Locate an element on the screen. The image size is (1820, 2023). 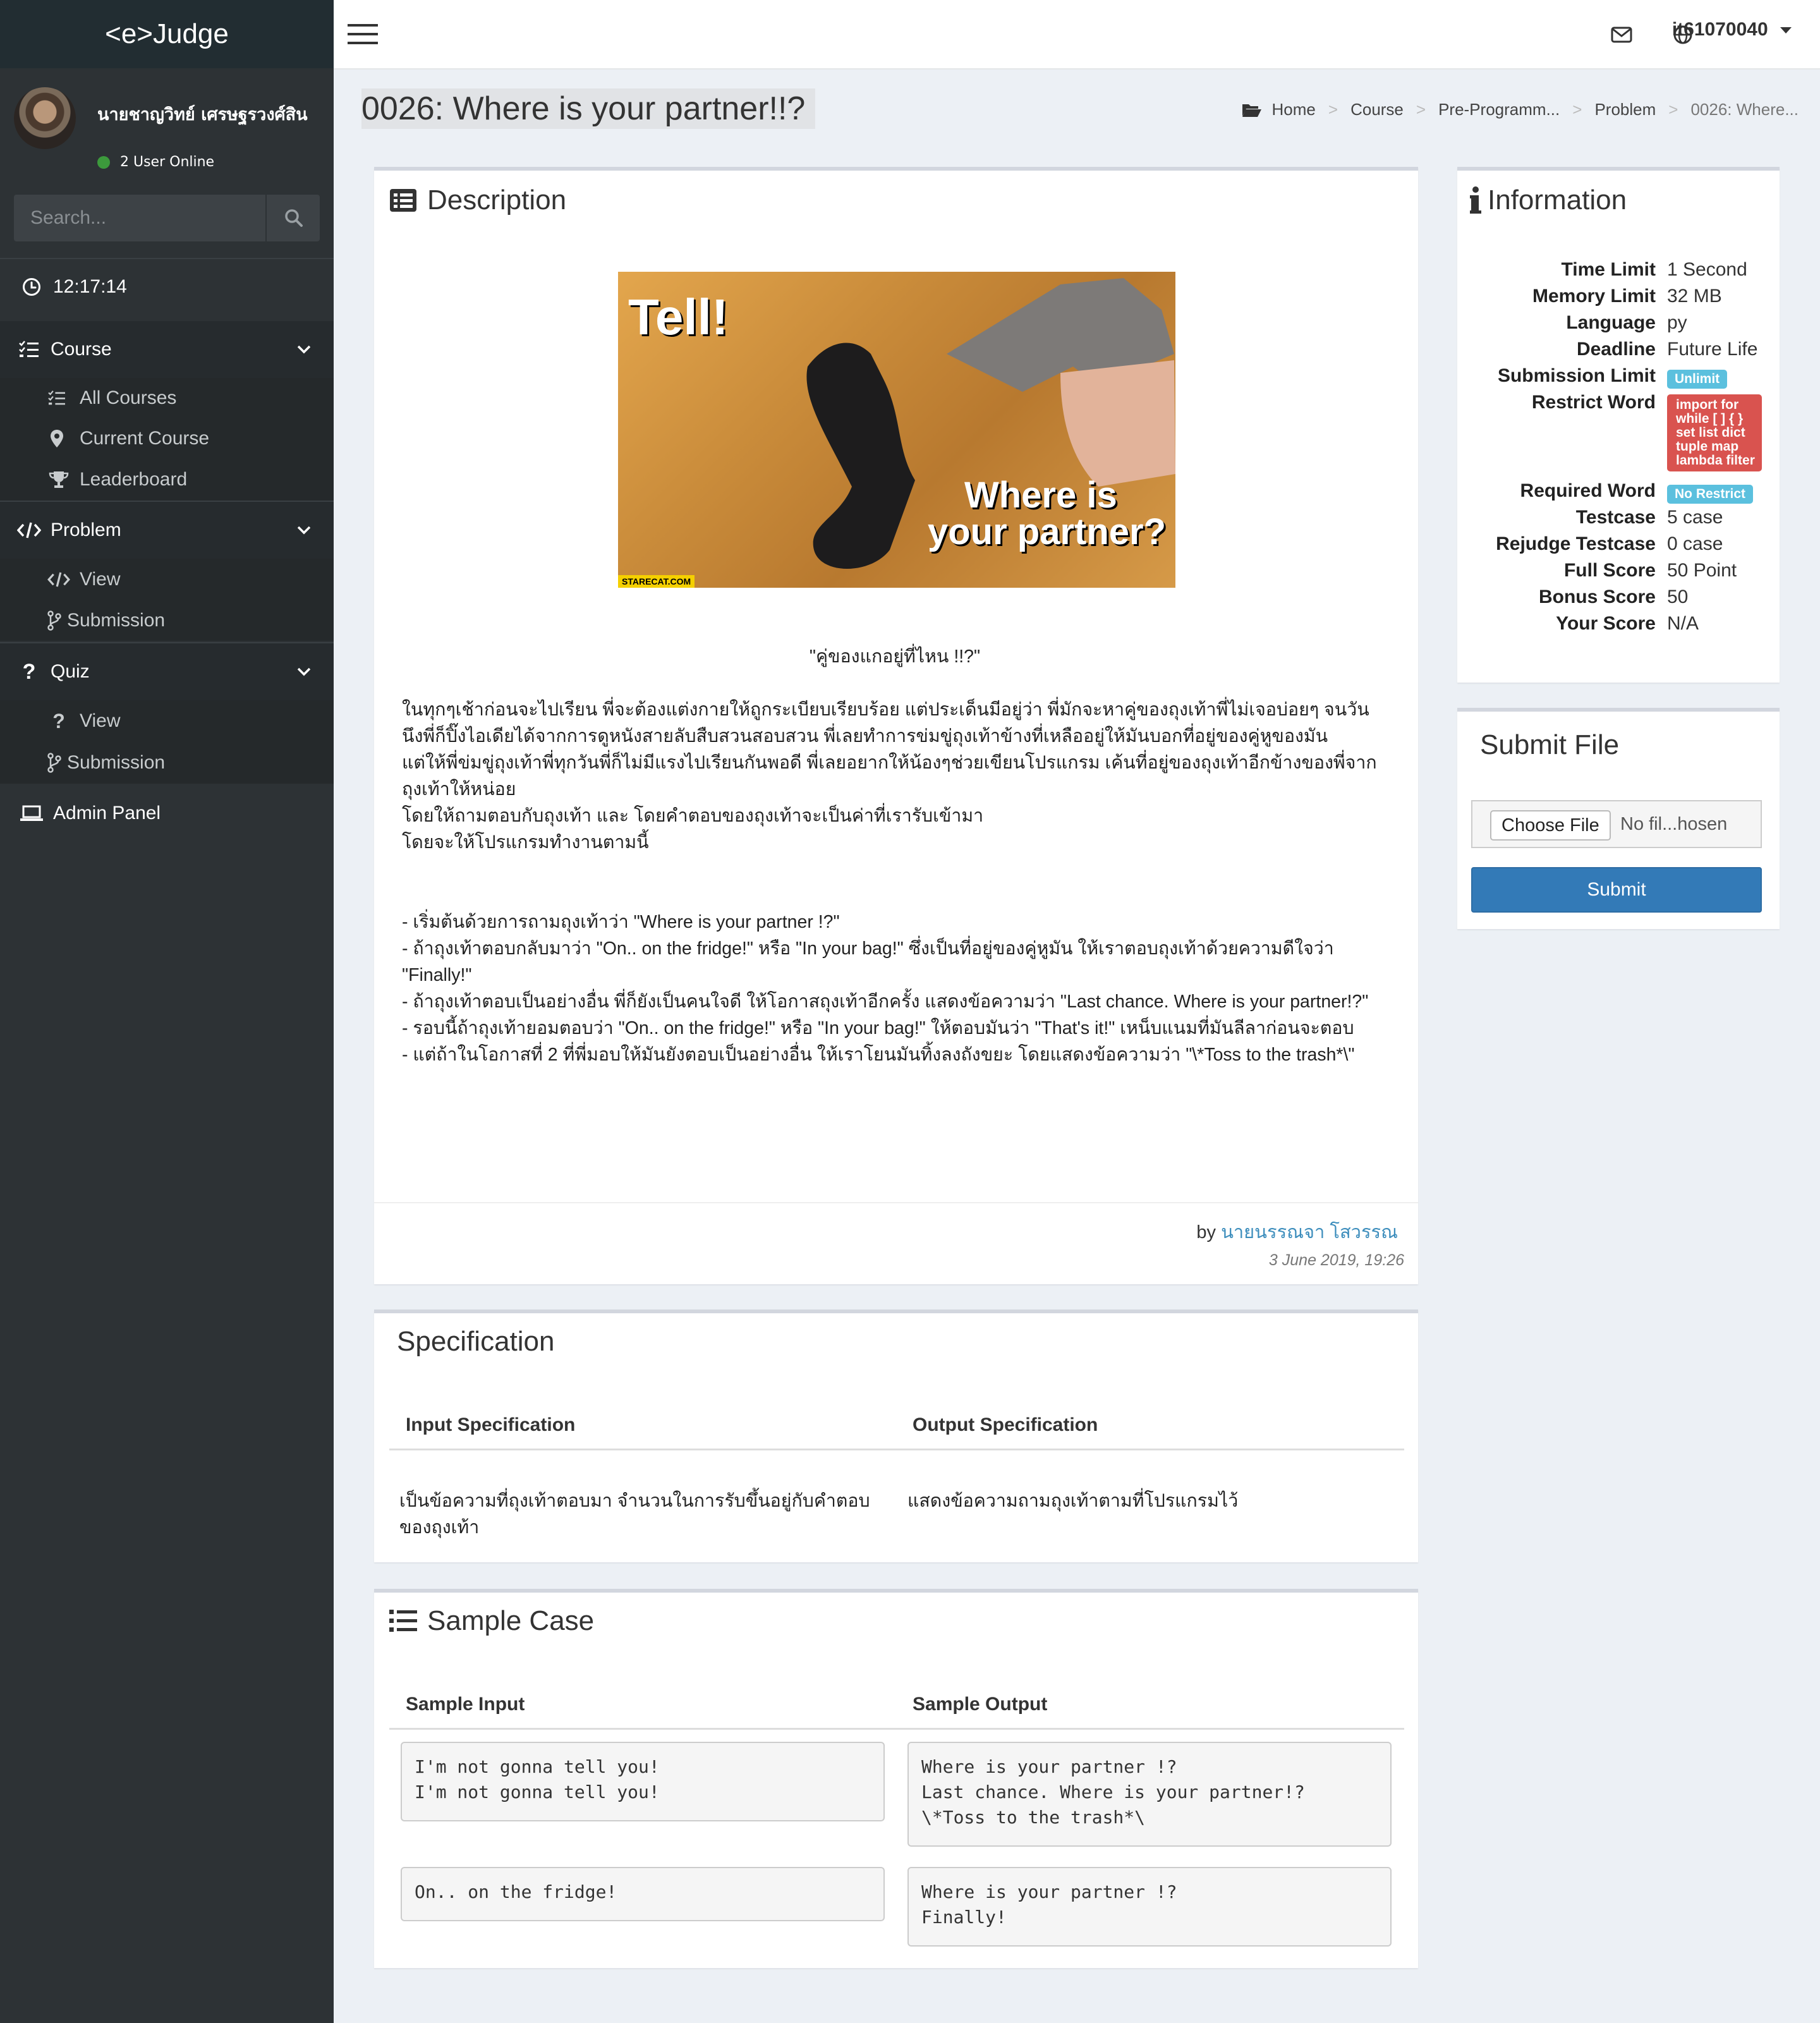
caret-down-icon is located at coordinates (1786, 30).